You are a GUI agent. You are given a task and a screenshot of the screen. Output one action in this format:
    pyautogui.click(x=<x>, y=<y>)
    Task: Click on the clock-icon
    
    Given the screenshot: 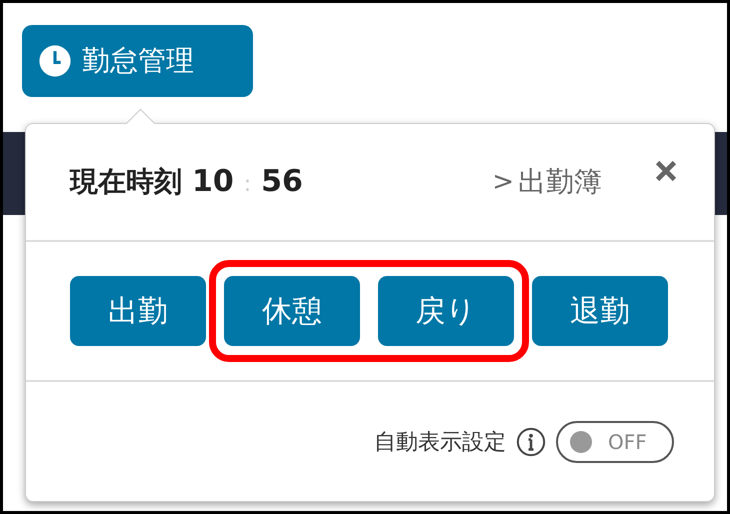 What is the action you would take?
    pyautogui.click(x=55, y=61)
    